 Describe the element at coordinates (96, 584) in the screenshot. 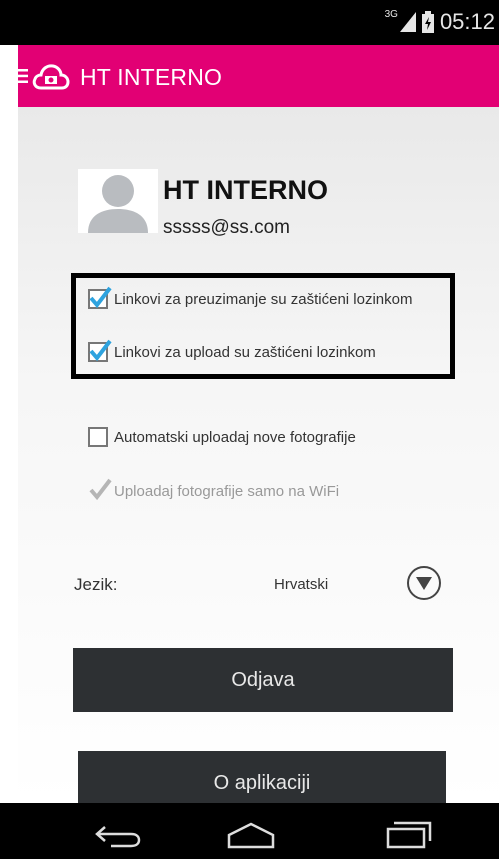

I see `language-label: Jezik:` at that location.